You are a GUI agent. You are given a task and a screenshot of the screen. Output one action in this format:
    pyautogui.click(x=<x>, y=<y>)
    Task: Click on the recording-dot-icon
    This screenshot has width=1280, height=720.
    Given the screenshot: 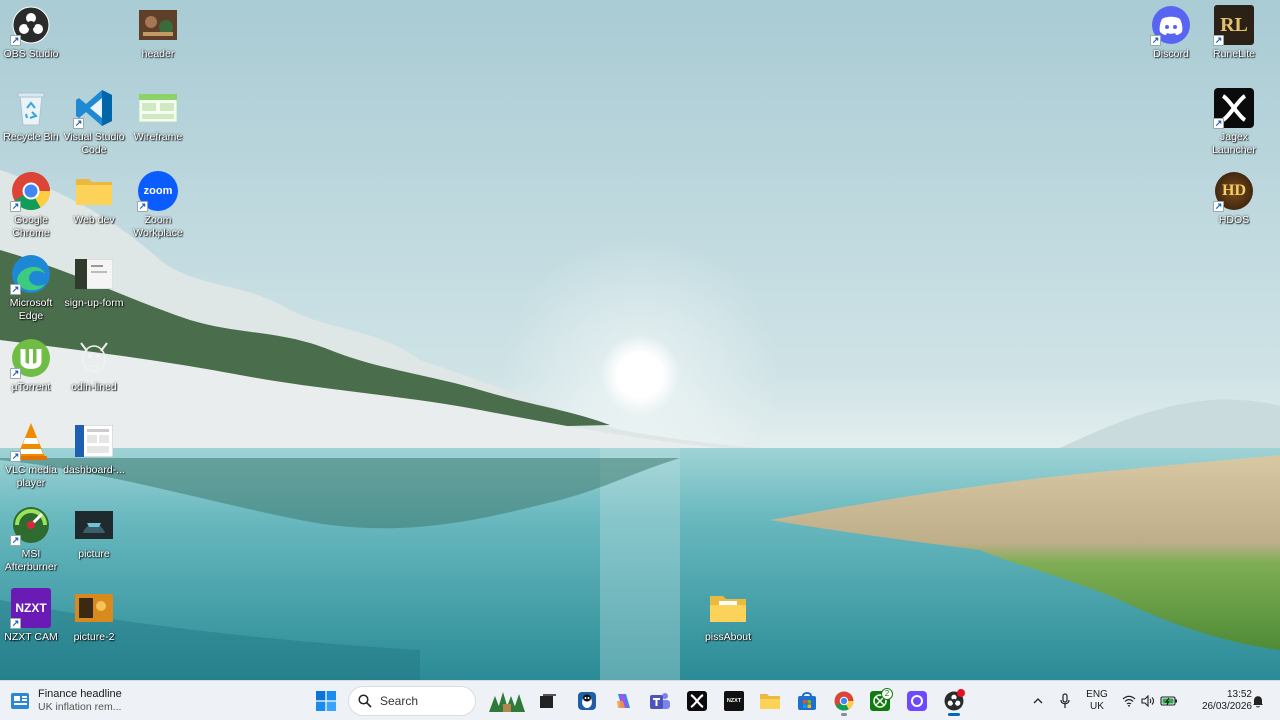 What is the action you would take?
    pyautogui.click(x=961, y=693)
    